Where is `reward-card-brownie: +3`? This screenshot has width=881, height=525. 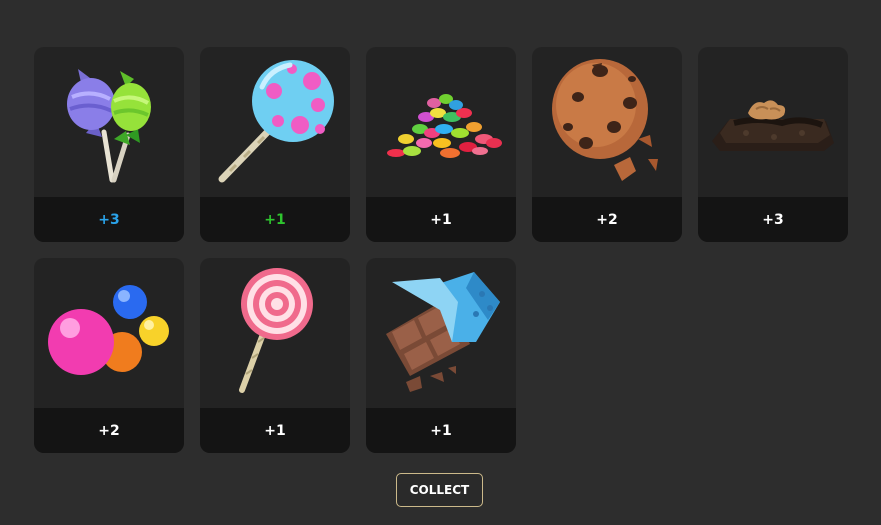
reward-card-brownie: +3 is located at coordinates (773, 144).